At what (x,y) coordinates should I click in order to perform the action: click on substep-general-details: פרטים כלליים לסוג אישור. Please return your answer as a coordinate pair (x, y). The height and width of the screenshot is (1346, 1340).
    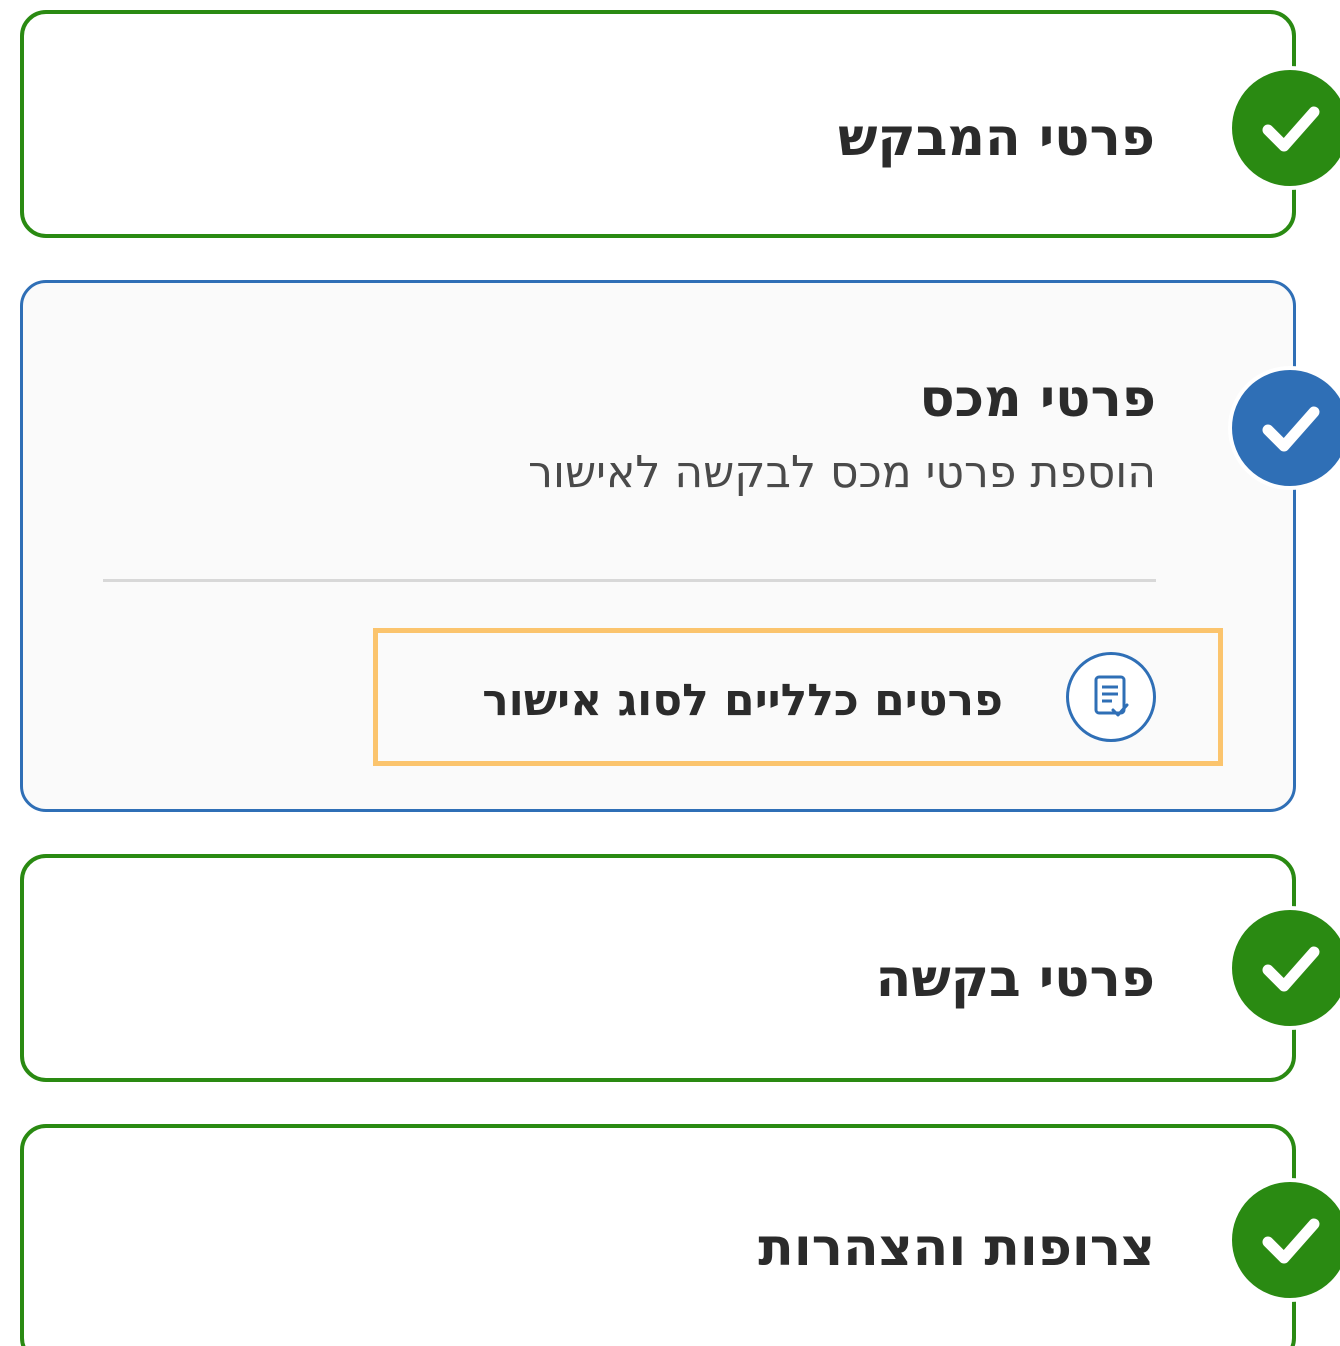
    Looking at the image, I should click on (798, 697).